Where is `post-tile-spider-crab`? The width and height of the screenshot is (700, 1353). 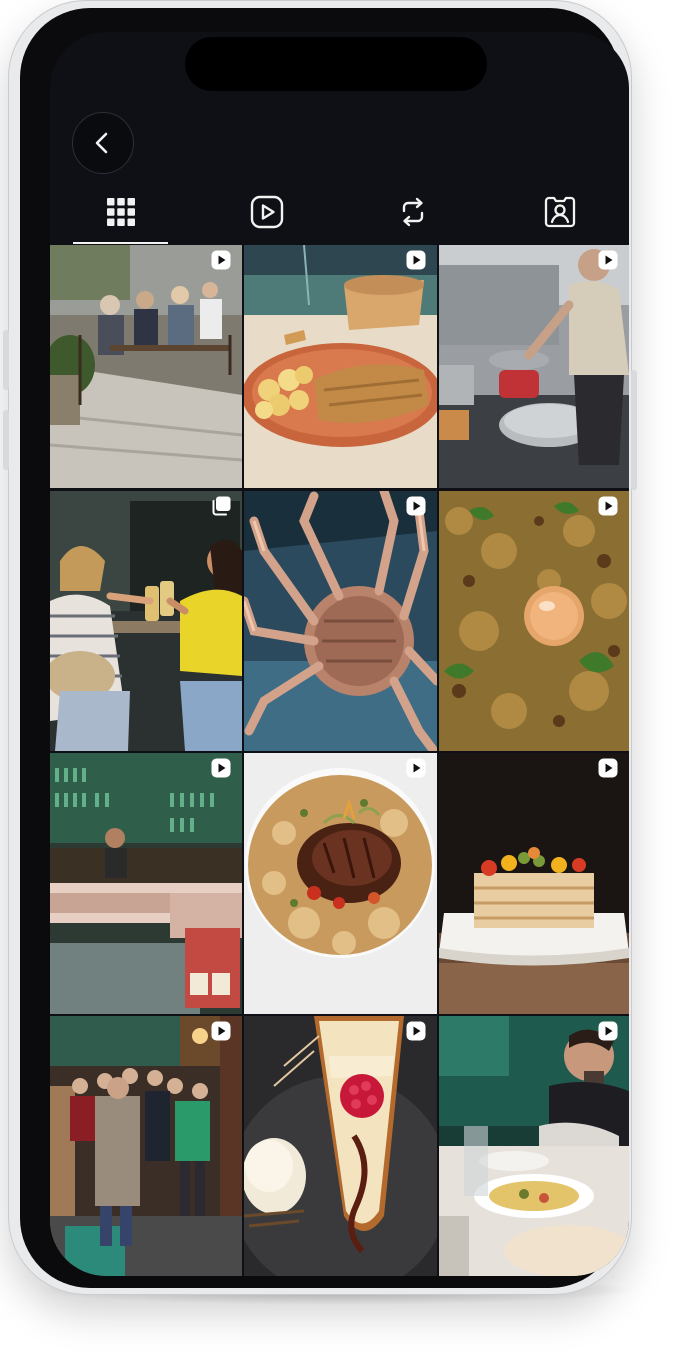
post-tile-spider-crab is located at coordinates (340, 621).